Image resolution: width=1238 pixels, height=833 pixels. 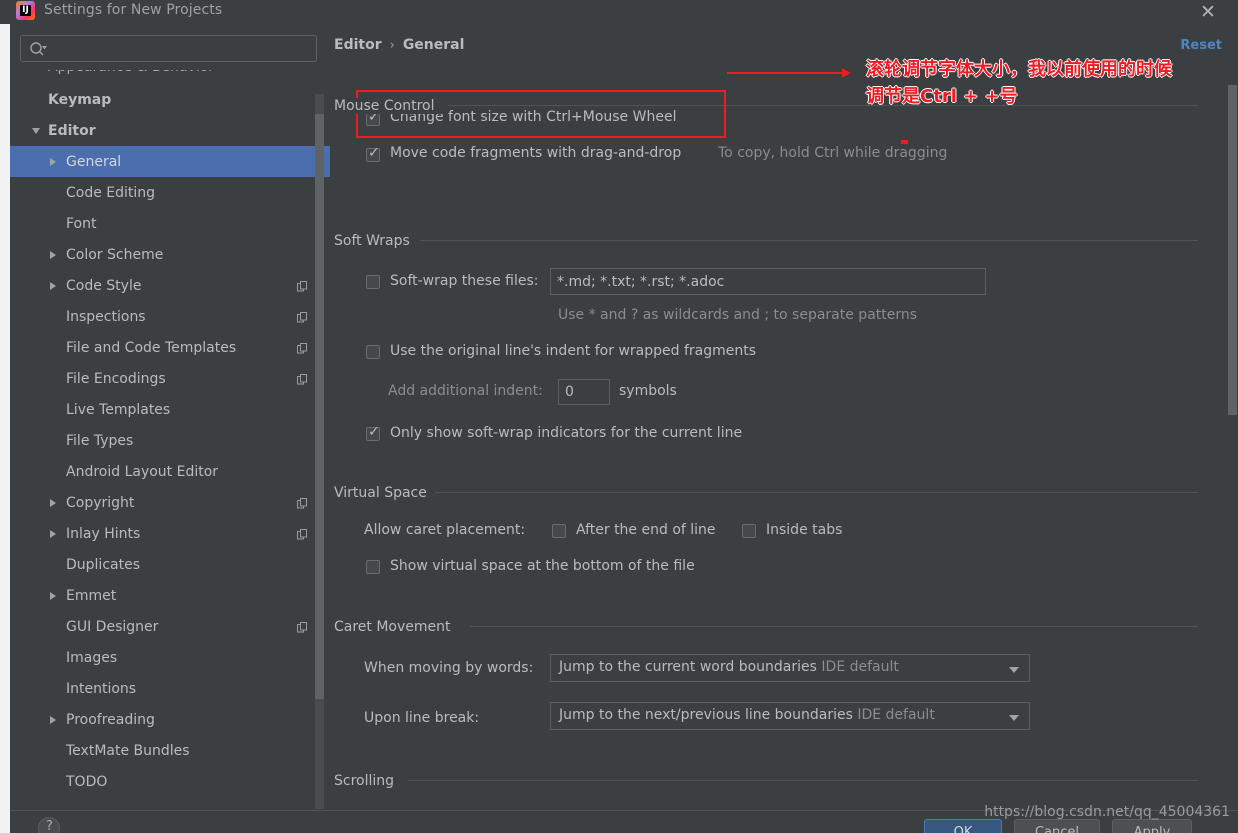 I want to click on sidebar-item-android-layout-editor: Android Layout Editor, so click(x=170, y=471).